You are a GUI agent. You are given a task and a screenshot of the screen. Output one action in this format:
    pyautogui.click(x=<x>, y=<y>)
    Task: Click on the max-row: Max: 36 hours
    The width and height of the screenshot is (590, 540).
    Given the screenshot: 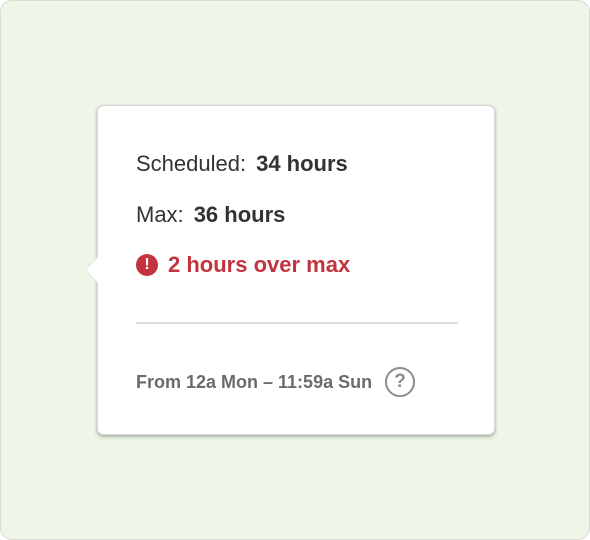 What is the action you would take?
    pyautogui.click(x=210, y=215)
    